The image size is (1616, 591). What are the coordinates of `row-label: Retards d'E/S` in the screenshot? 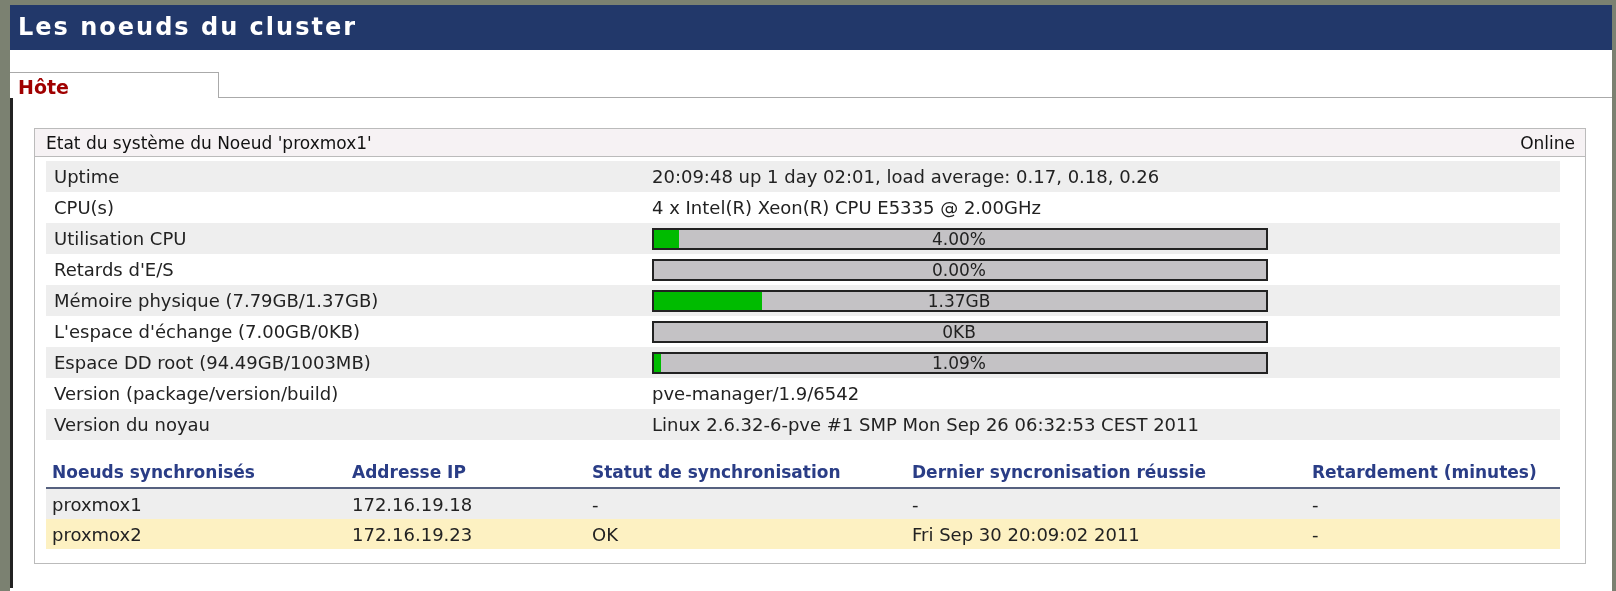 It's located at (114, 269).